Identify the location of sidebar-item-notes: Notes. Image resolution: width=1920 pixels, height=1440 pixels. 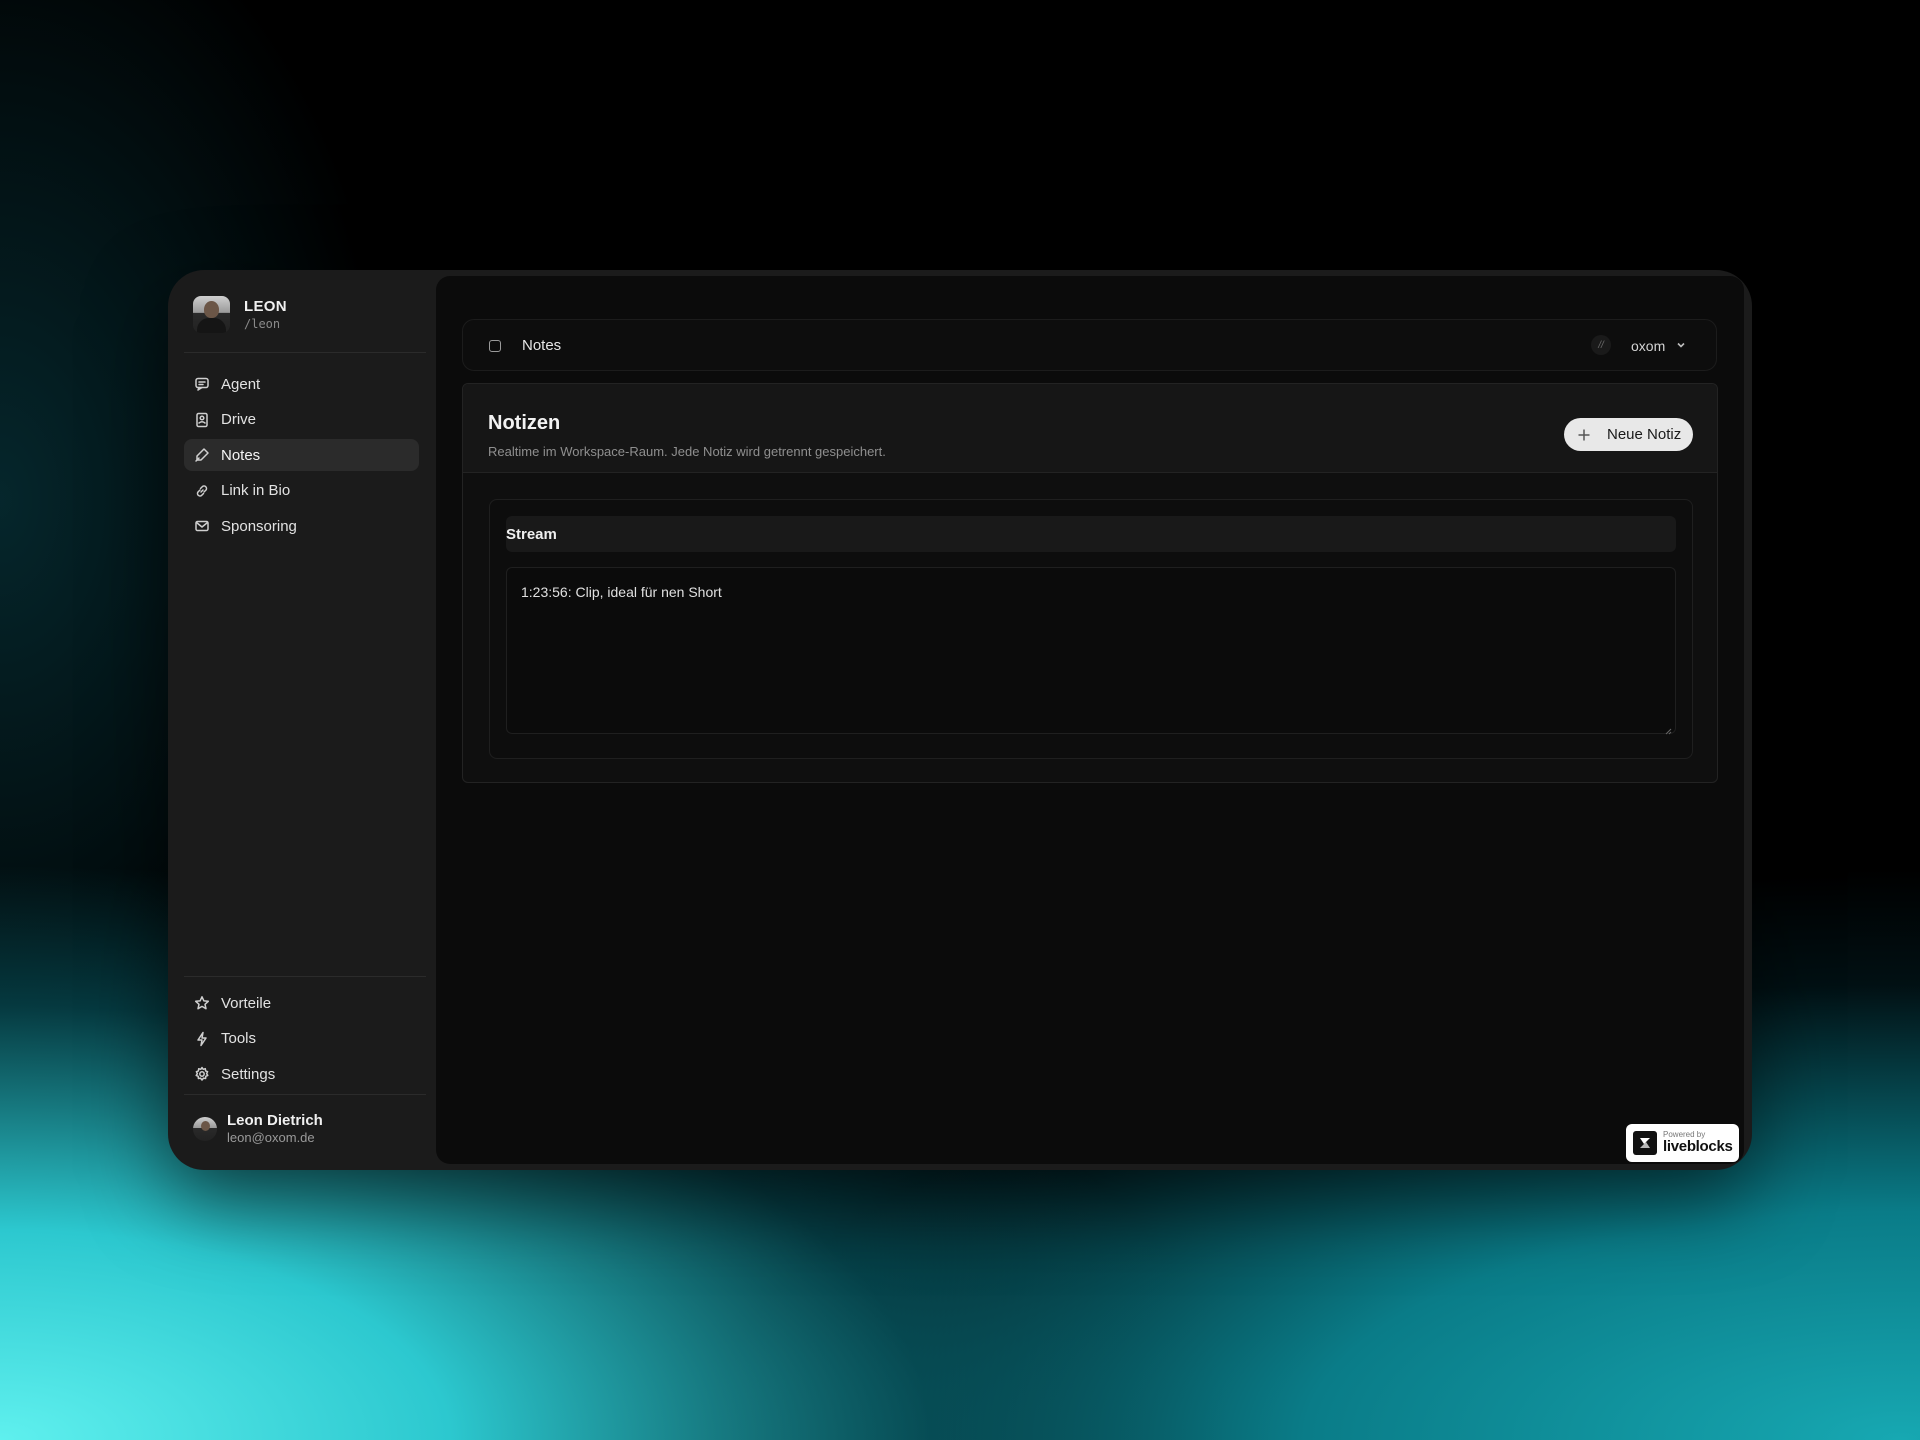
(301, 455).